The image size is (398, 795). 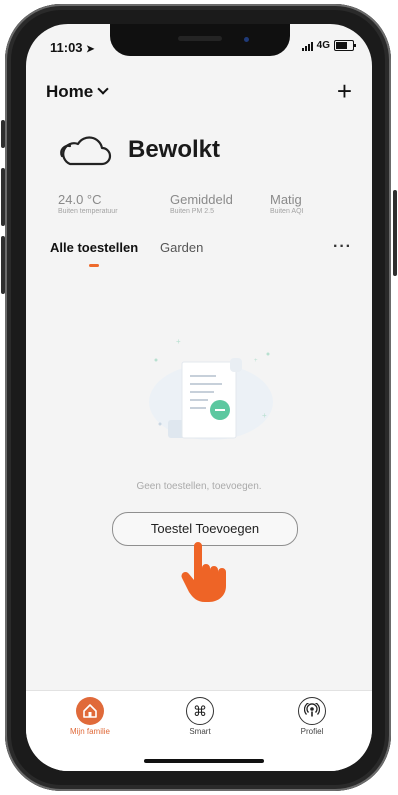 I want to click on active-tab-indicator, so click(x=94, y=265).